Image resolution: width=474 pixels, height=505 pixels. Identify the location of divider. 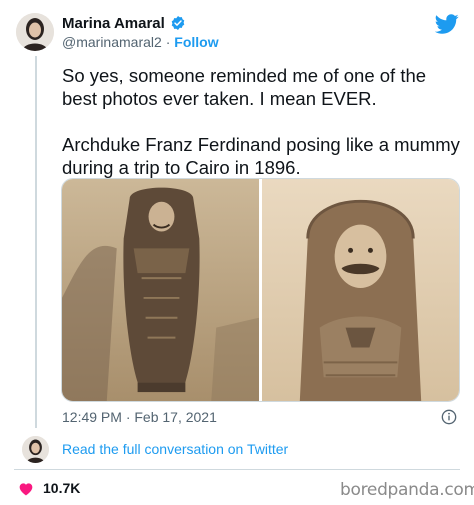
(237, 469).